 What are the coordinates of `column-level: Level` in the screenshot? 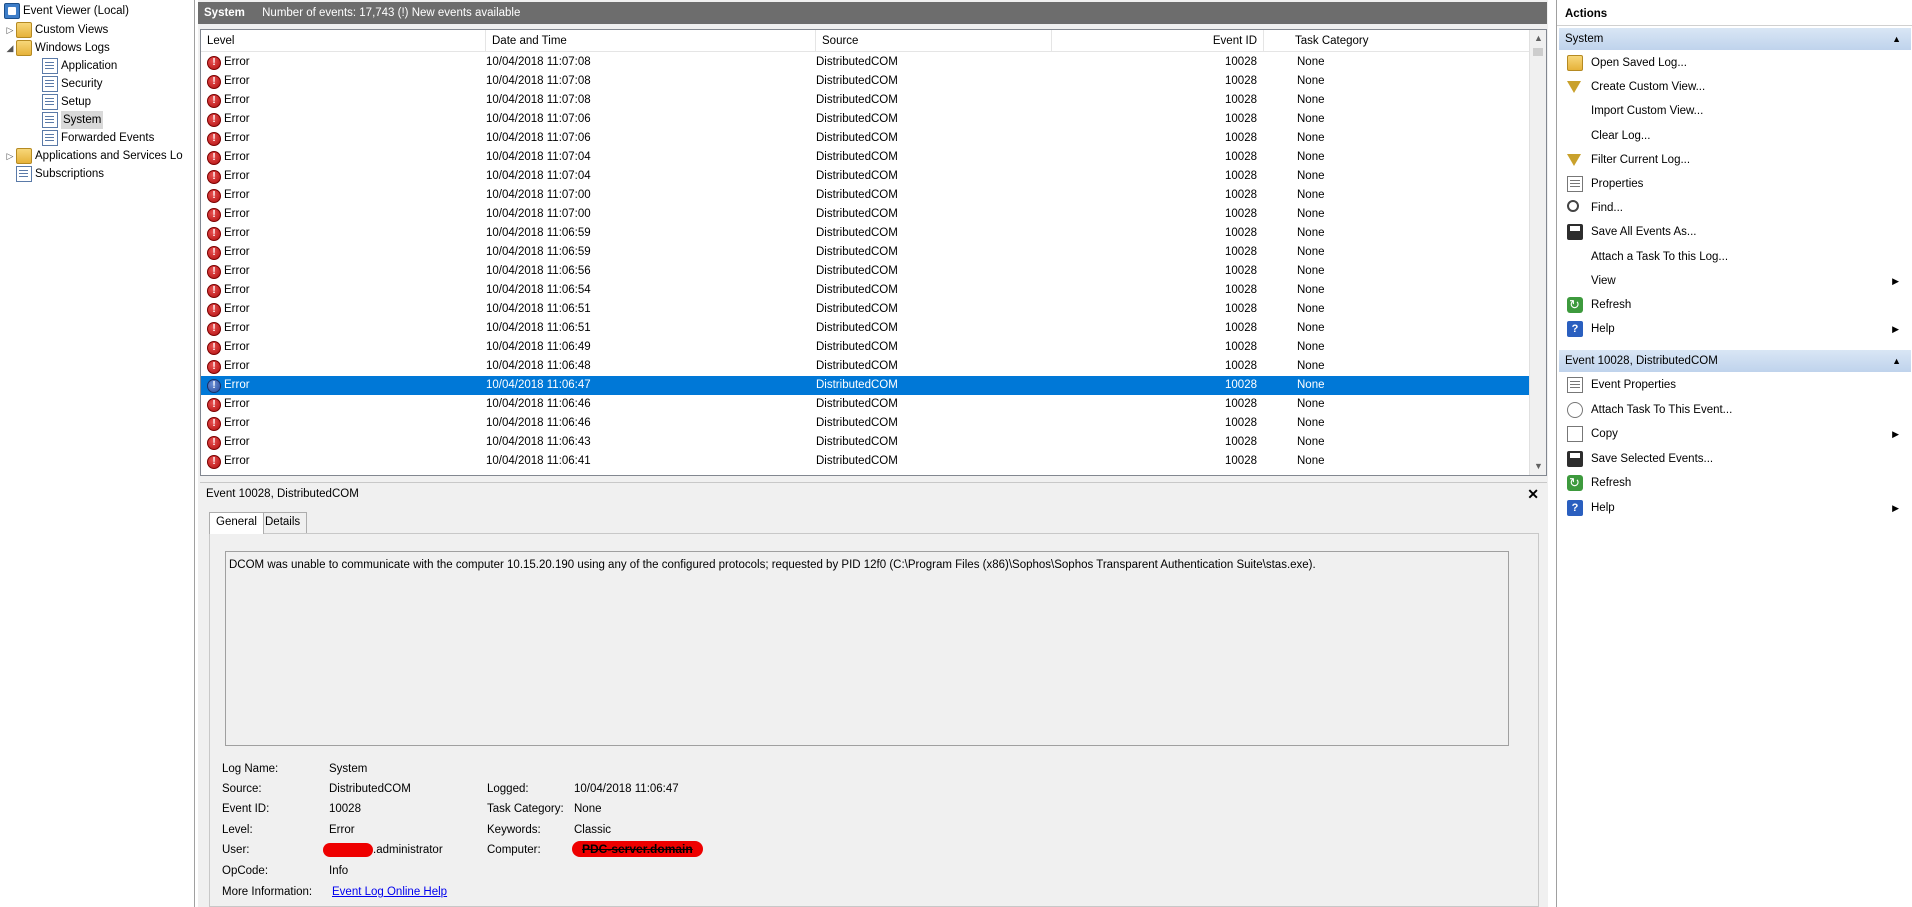 It's located at (343, 41).